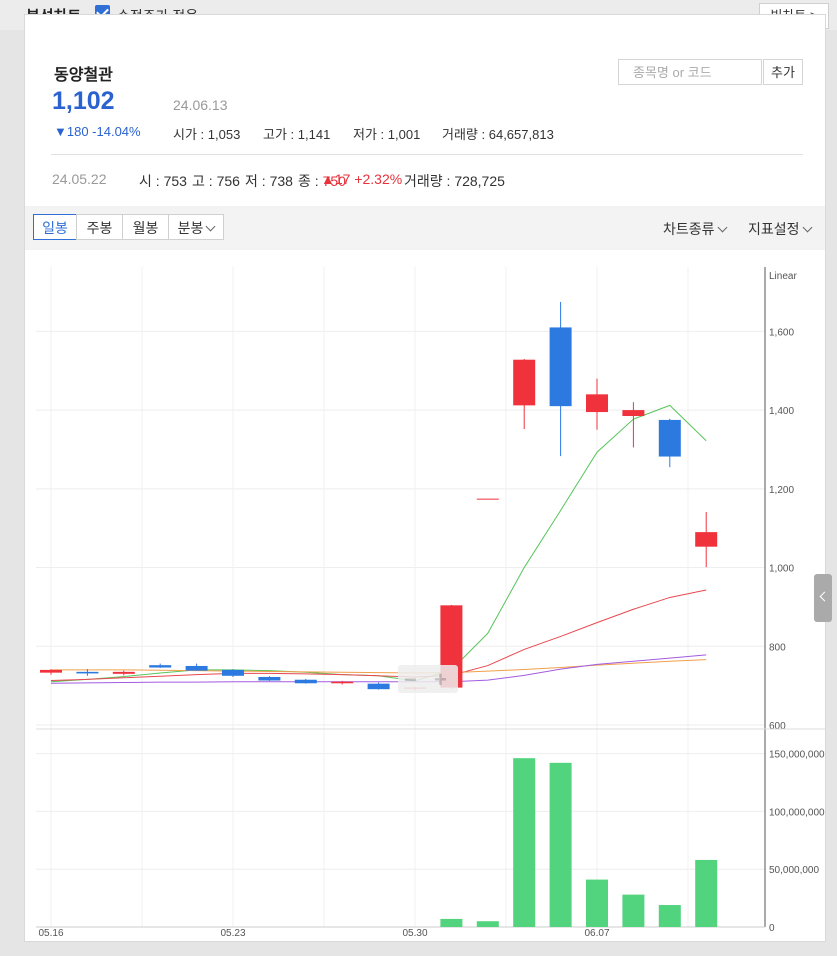 The width and height of the screenshot is (837, 956). I want to click on open-price: 시가 : 1,053, so click(207, 134).